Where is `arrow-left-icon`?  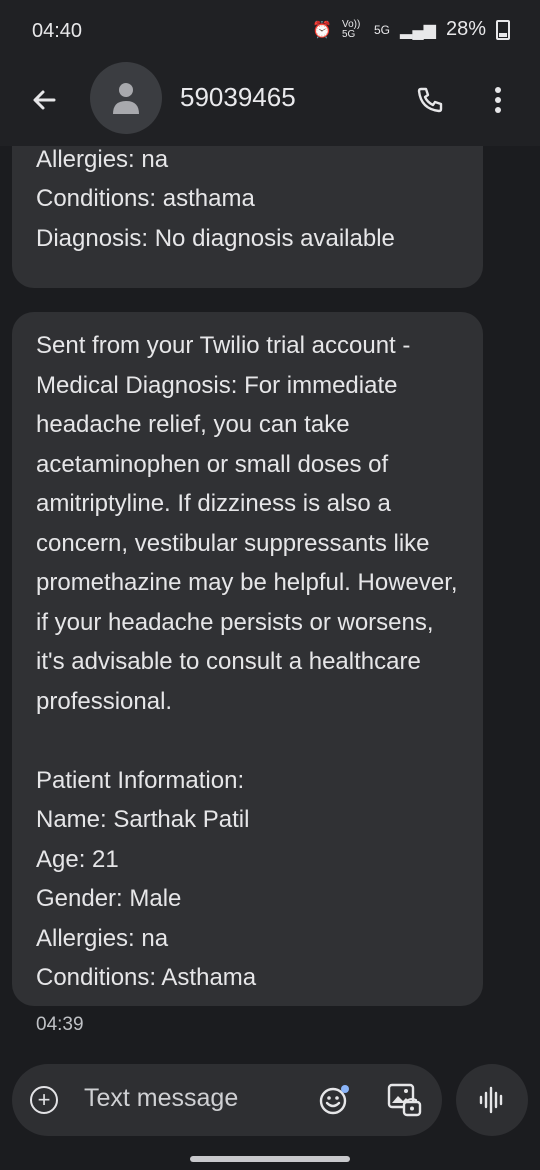 arrow-left-icon is located at coordinates (44, 100).